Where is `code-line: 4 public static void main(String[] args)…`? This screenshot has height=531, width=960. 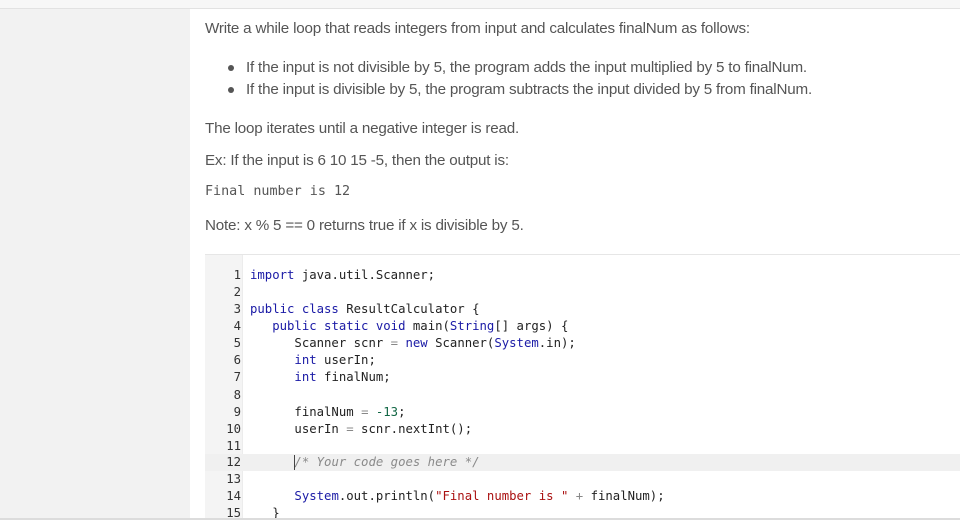 code-line: 4 public static void main(String[] args)… is located at coordinates (582, 326).